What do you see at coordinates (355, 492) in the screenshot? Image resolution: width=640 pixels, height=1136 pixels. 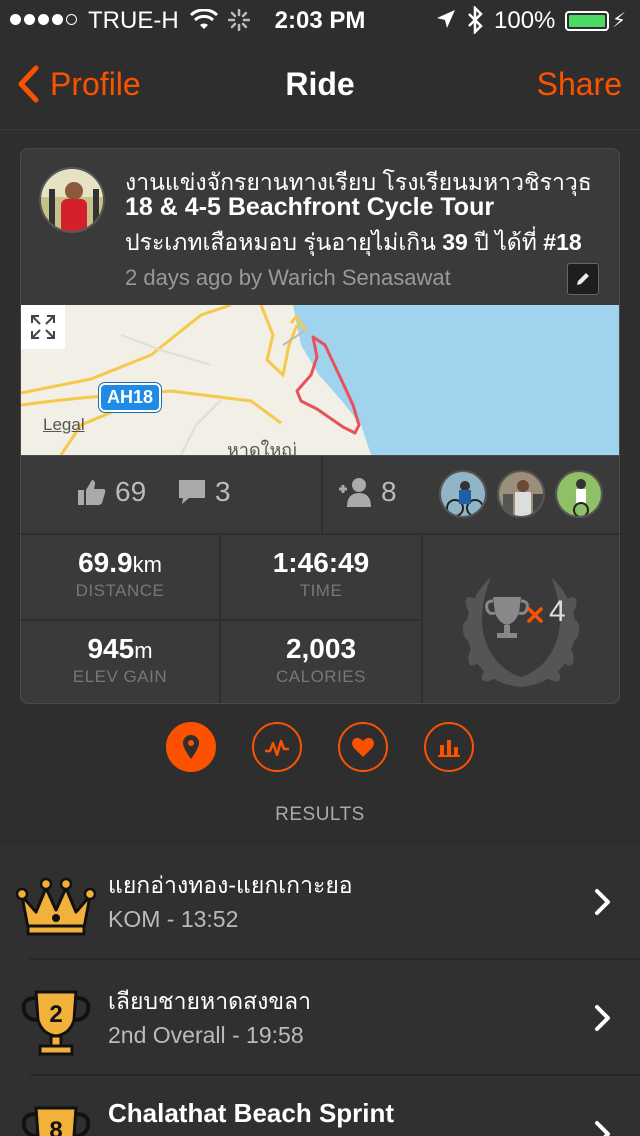 I see `add-athlete-icon` at bounding box center [355, 492].